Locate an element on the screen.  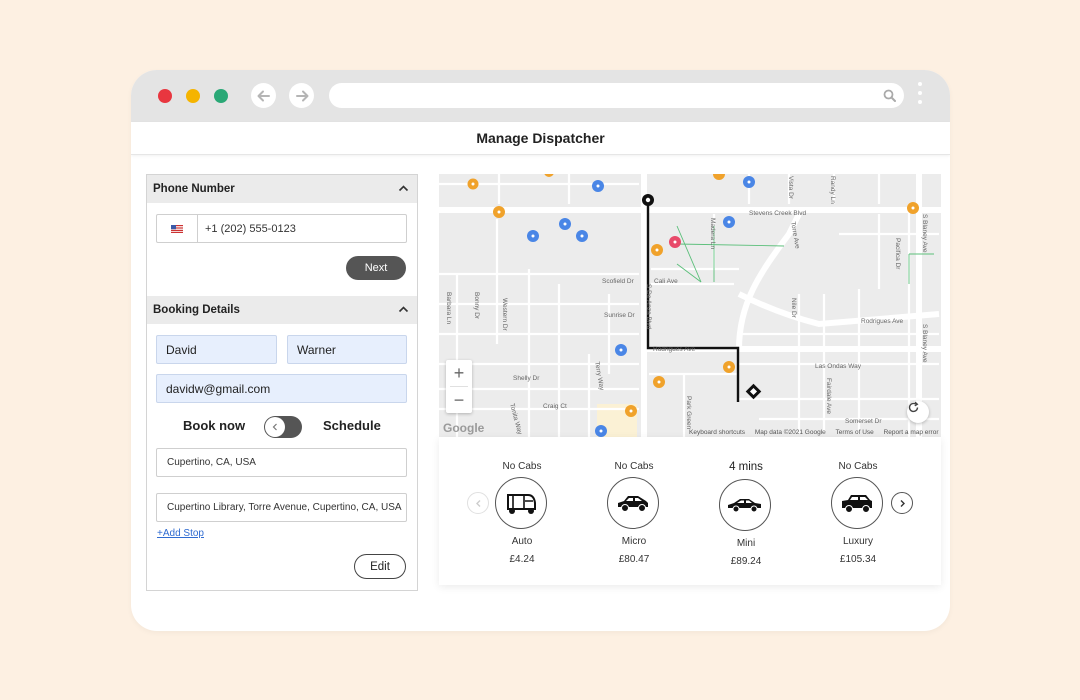
cab-price: £4.24 is located at coordinates (522, 559).